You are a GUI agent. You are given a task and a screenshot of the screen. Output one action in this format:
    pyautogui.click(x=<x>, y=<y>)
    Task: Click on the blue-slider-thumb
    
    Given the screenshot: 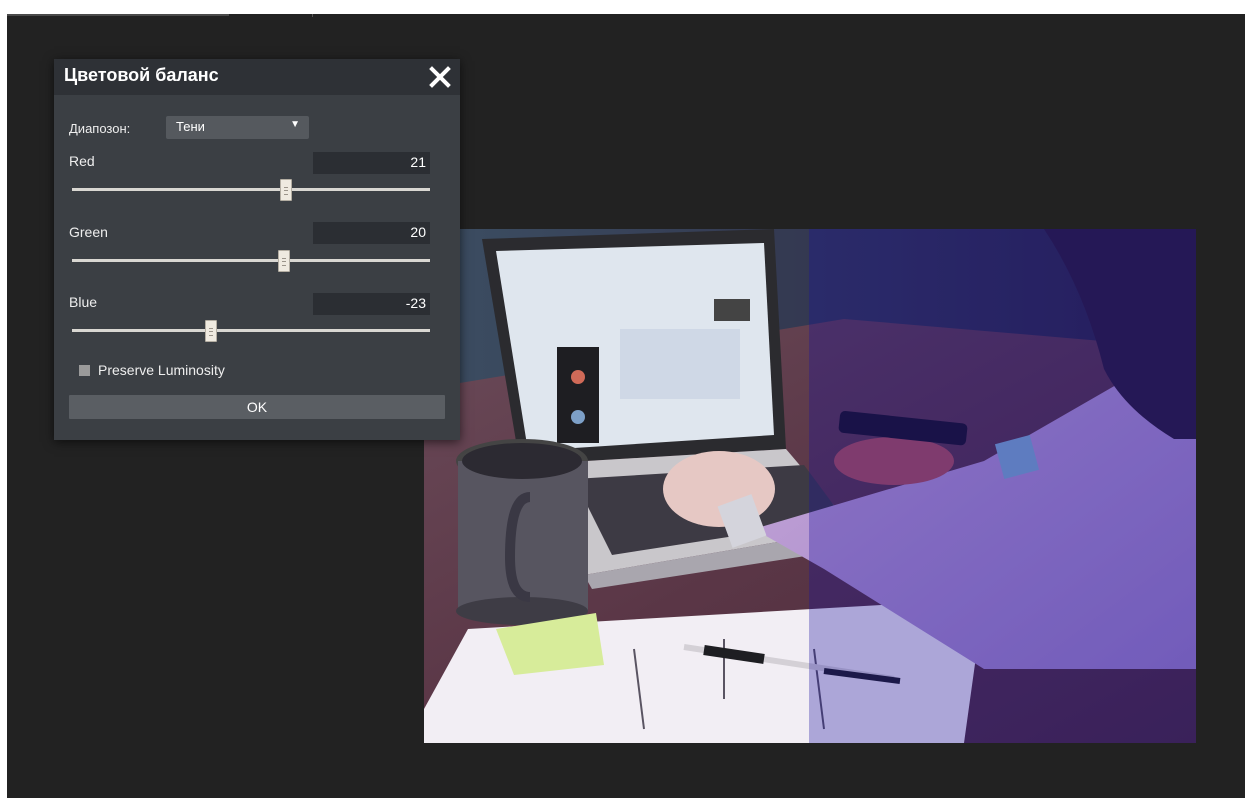 What is the action you would take?
    pyautogui.click(x=211, y=331)
    